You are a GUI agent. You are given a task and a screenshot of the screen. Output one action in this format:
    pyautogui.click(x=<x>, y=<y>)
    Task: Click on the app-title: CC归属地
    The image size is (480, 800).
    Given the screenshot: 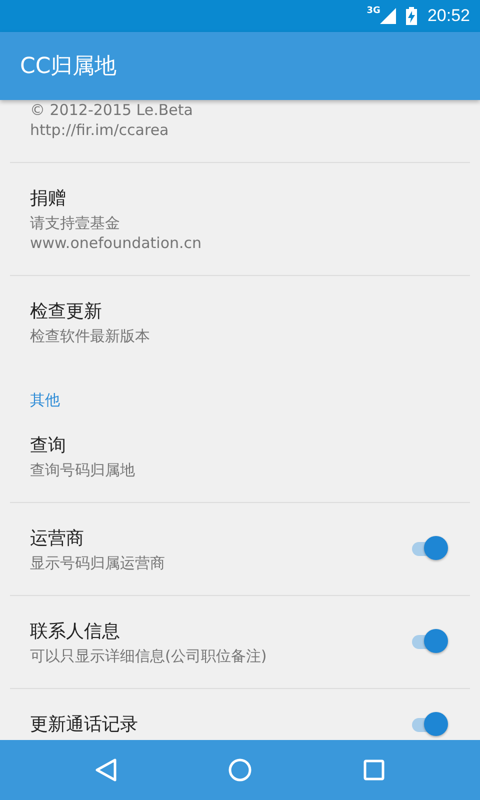 What is the action you would take?
    pyautogui.click(x=68, y=67)
    